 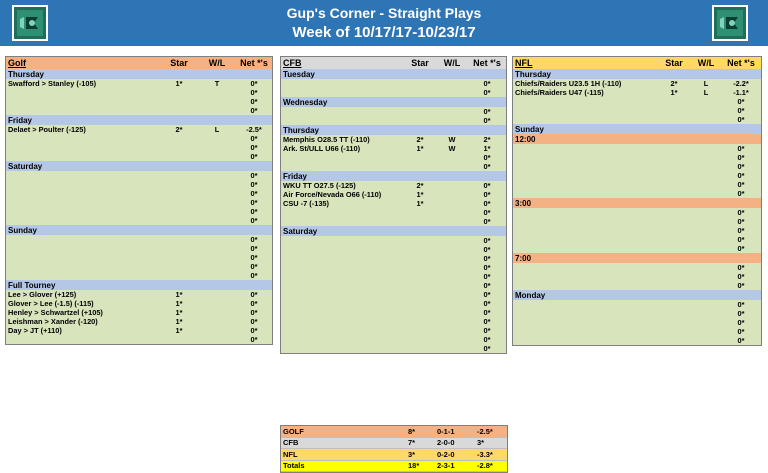 I want to click on table-row: Ark. St/ULL U66 (-110) 1* W 1*, so click(x=393, y=148).